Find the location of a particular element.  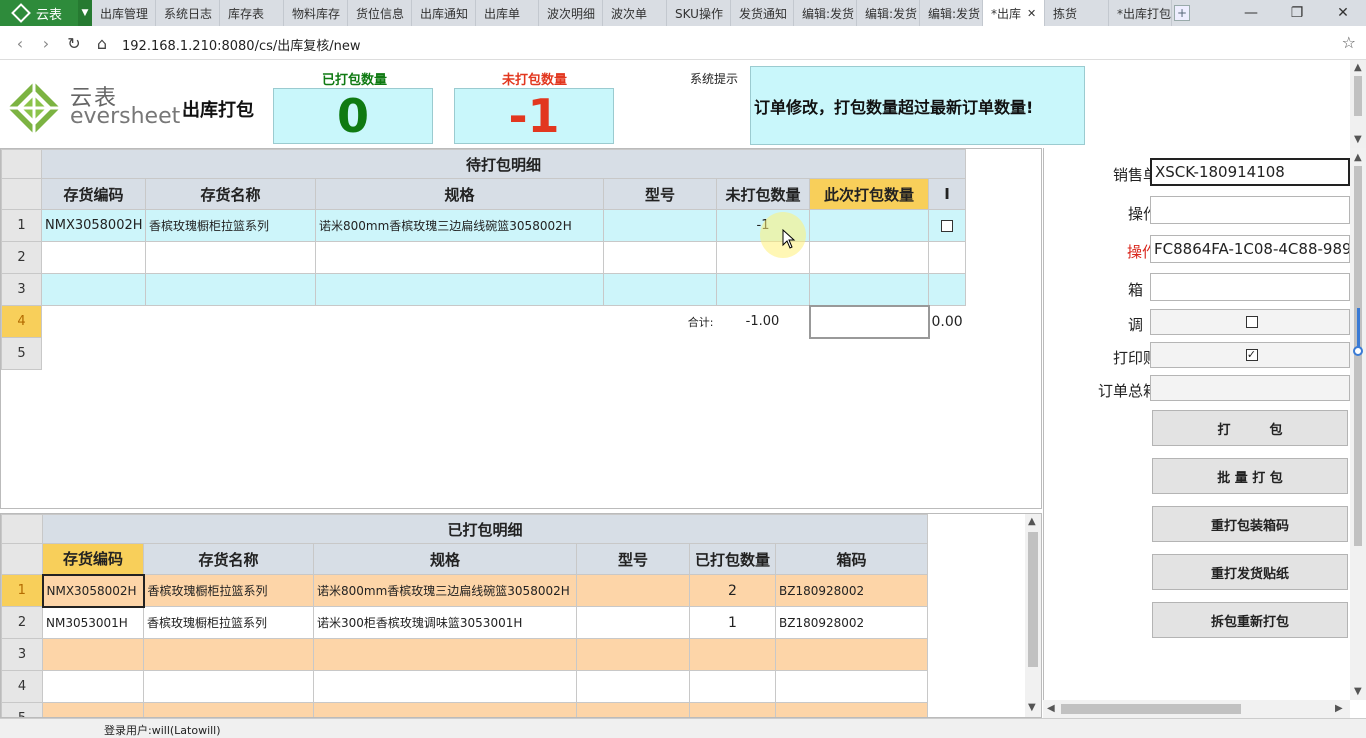

forward-icon: › is located at coordinates (46, 43).